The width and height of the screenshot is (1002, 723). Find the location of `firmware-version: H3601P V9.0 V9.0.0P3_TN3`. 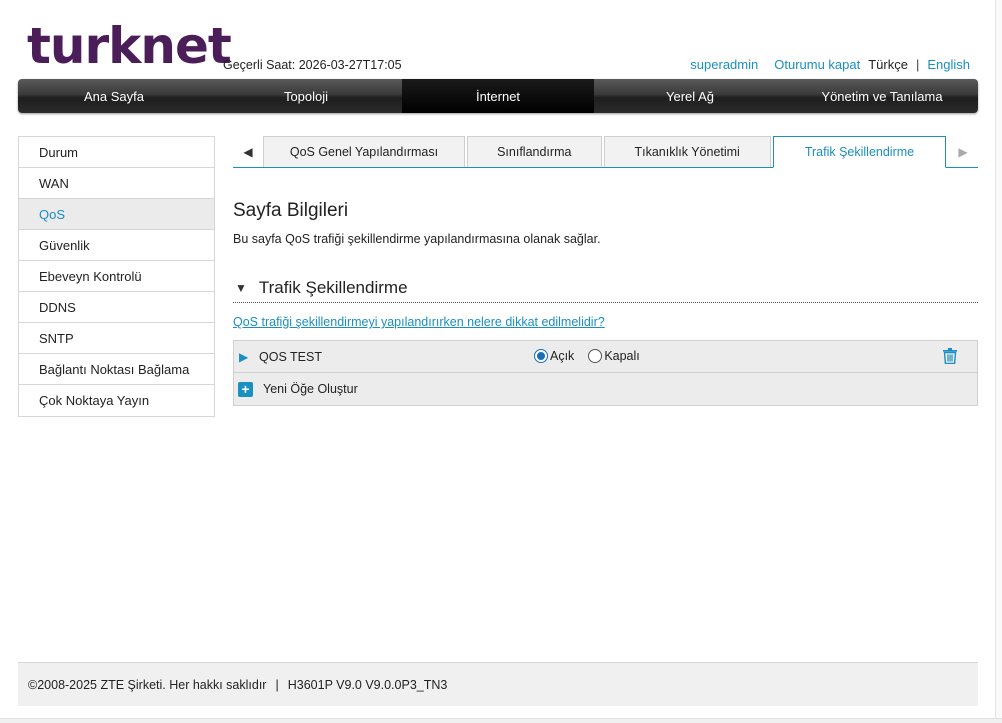

firmware-version: H3601P V9.0 V9.0.0P3_TN3 is located at coordinates (367, 684).